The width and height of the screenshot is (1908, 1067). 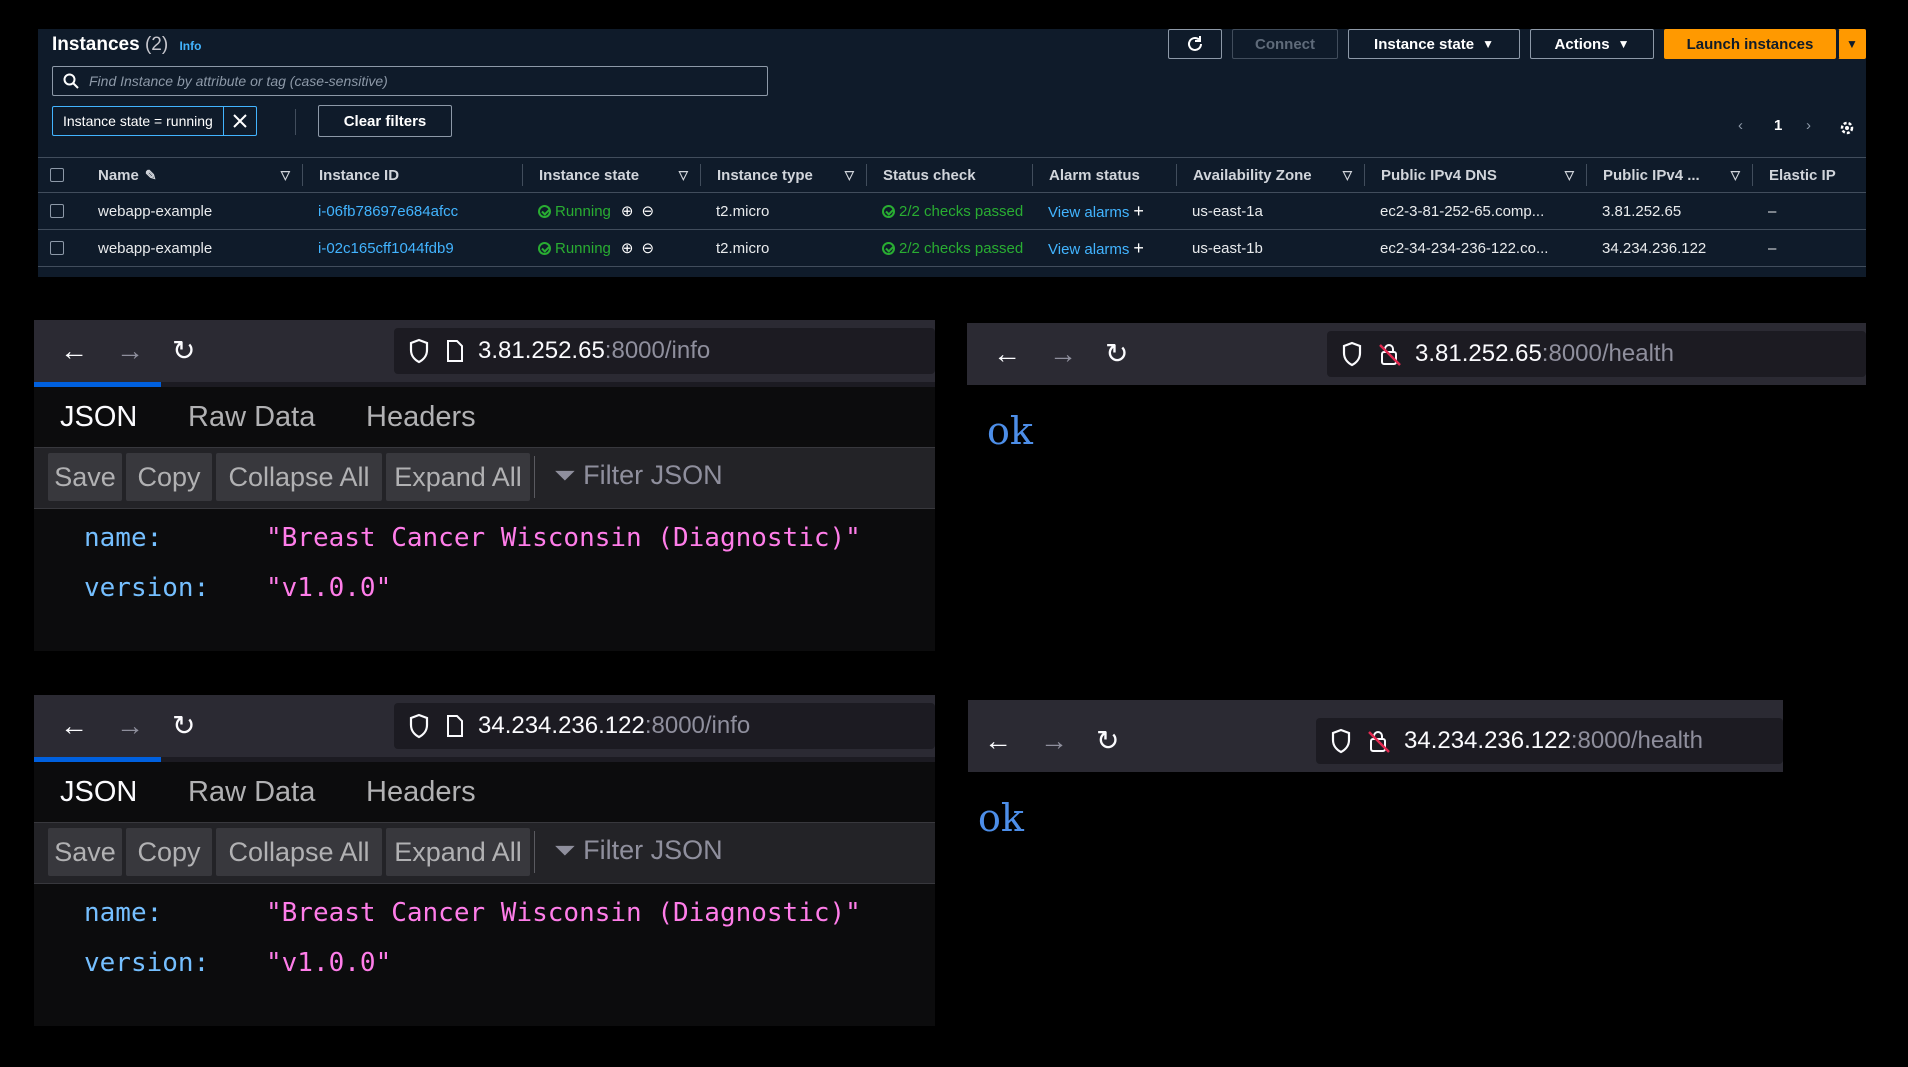 I want to click on col-instance-type: Instance type ▽, so click(x=783, y=175).